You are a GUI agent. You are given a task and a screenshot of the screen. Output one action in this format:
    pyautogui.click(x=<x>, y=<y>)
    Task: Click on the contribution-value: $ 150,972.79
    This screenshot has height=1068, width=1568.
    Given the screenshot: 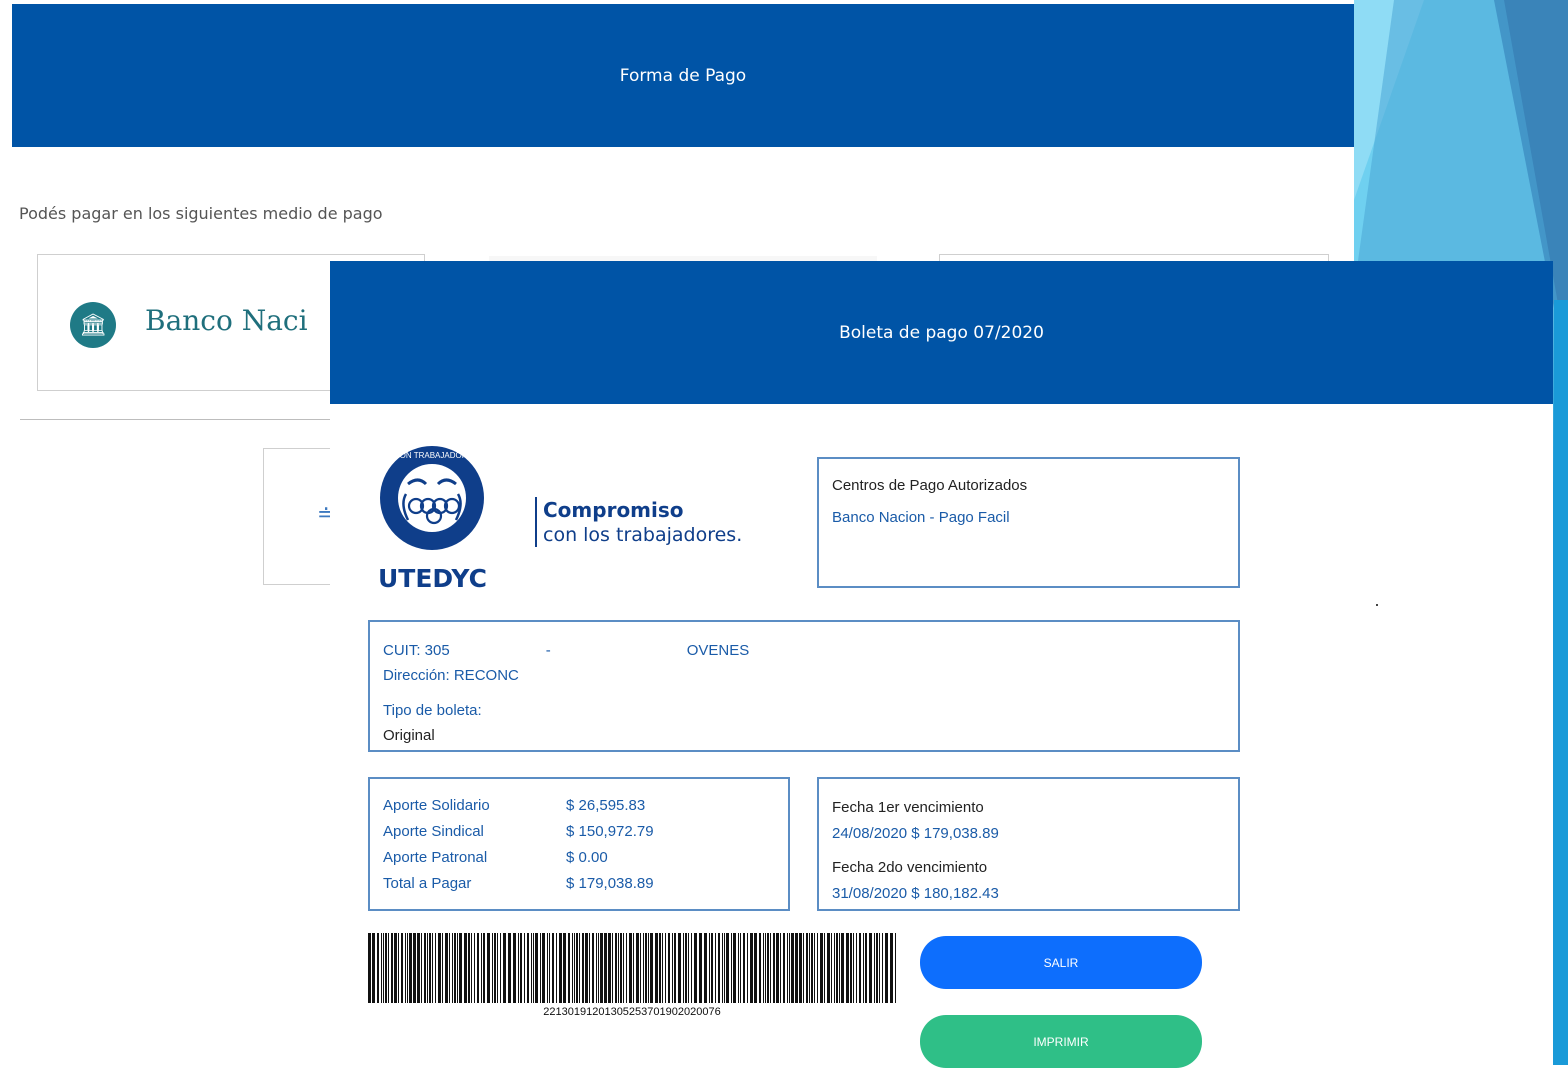 What is the action you would take?
    pyautogui.click(x=610, y=831)
    